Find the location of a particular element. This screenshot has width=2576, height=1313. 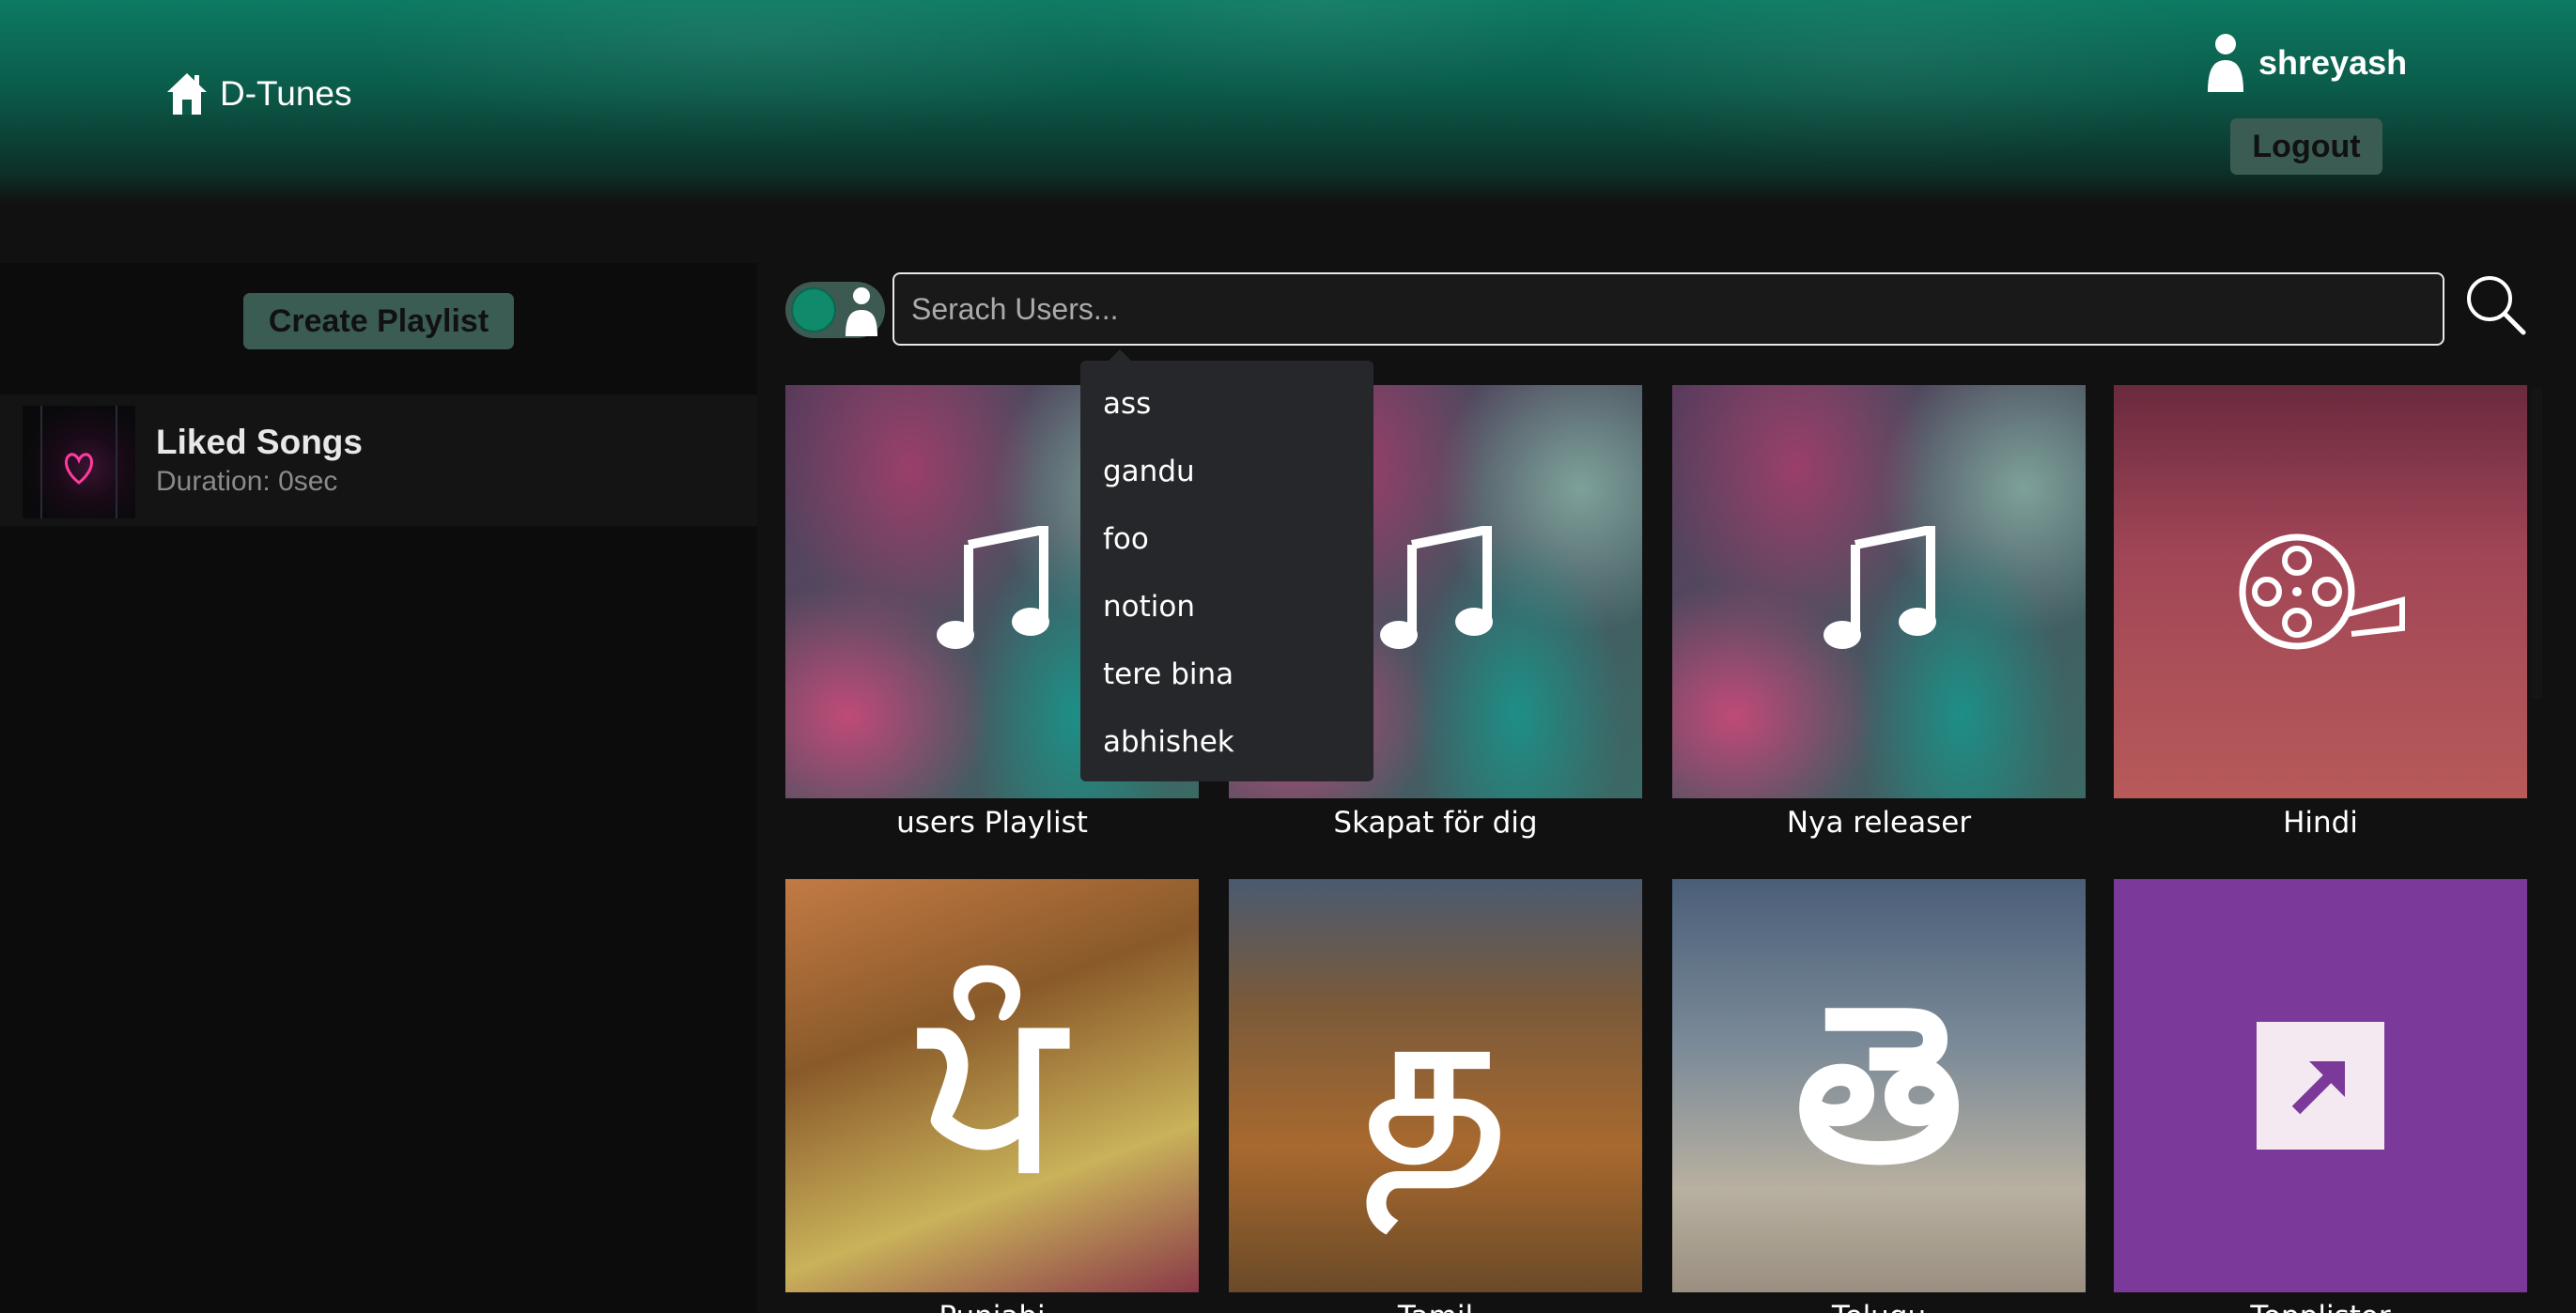

card-hindi: Hindi is located at coordinates (2320, 612).